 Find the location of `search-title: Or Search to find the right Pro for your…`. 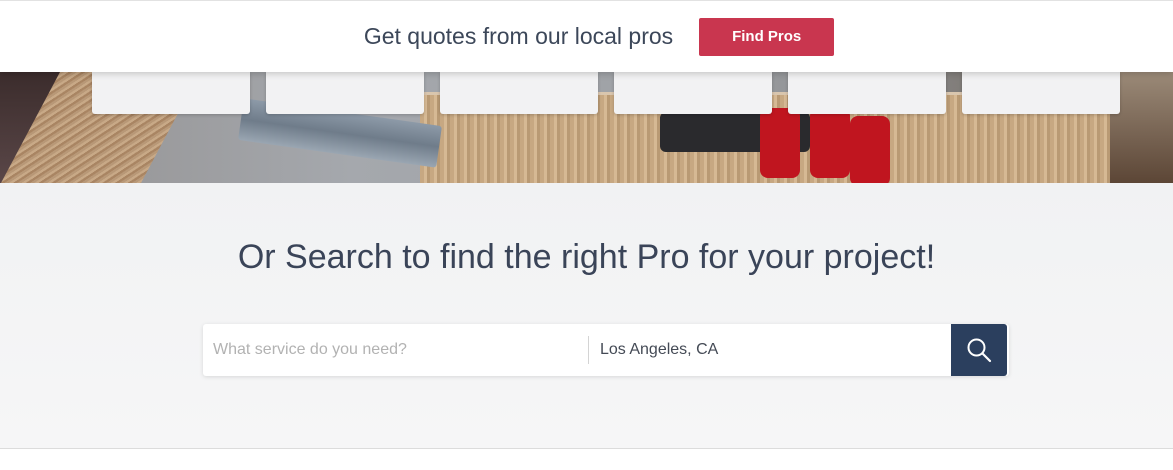

search-title: Or Search to find the right Pro for your… is located at coordinates (586, 257).